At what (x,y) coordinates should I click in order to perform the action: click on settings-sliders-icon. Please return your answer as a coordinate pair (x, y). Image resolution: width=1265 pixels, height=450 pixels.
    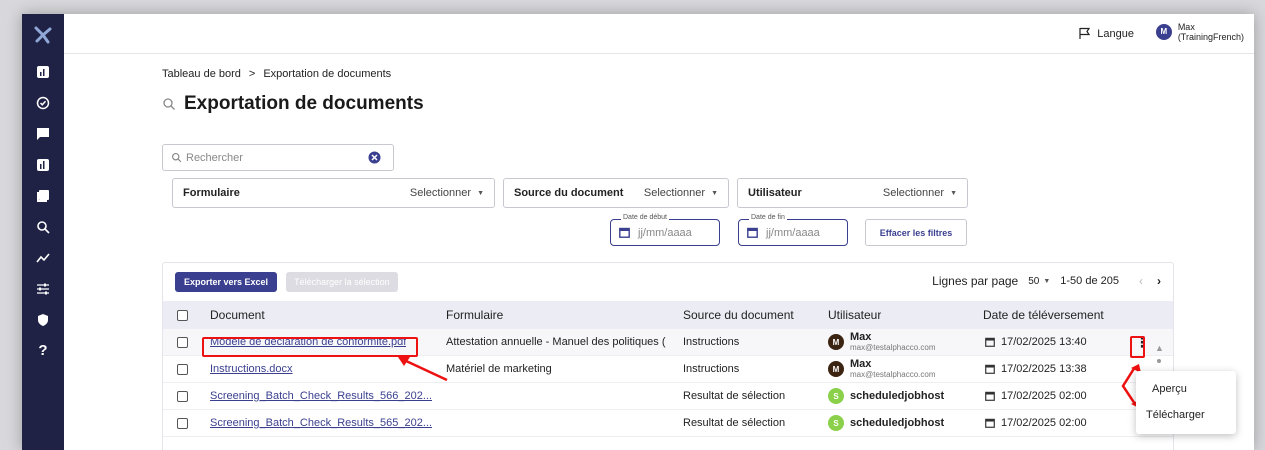
    Looking at the image, I should click on (43, 288).